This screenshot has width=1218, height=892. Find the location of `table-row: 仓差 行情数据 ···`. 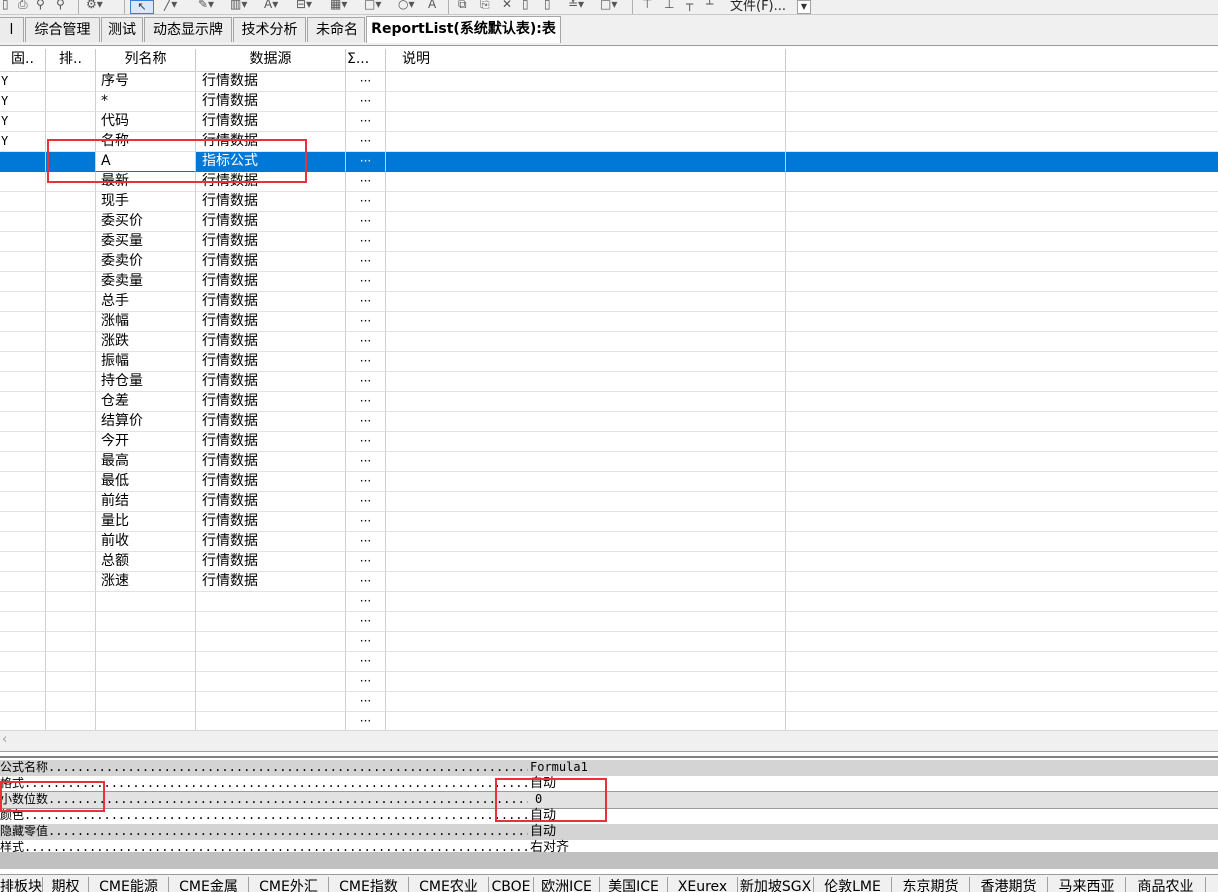

table-row: 仓差 行情数据 ··· is located at coordinates (609, 402).